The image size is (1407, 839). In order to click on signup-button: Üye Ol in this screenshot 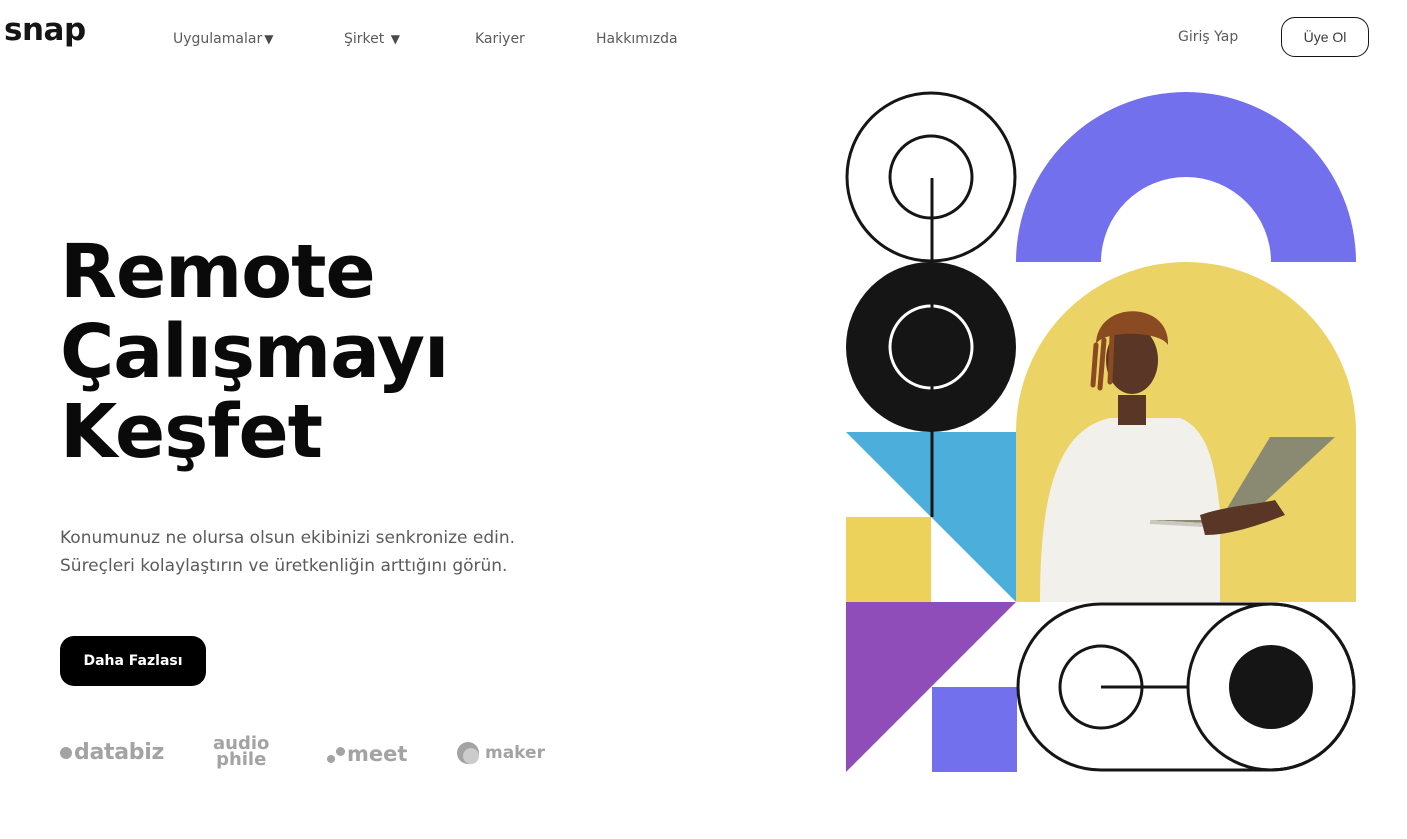, I will do `click(1325, 37)`.